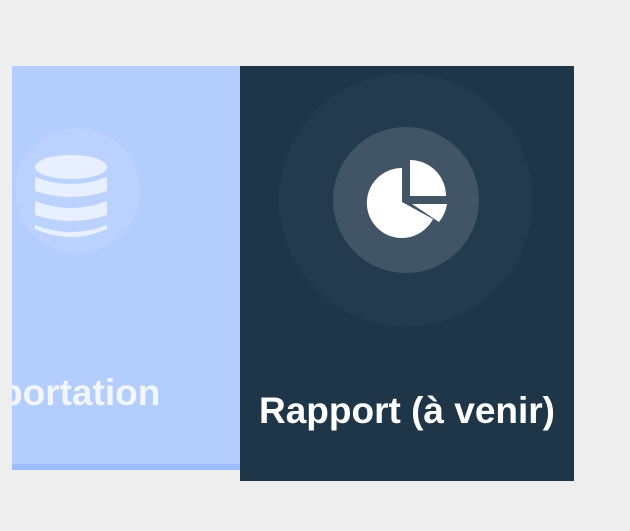 The height and width of the screenshot is (531, 630). I want to click on database-icon, so click(71, 196).